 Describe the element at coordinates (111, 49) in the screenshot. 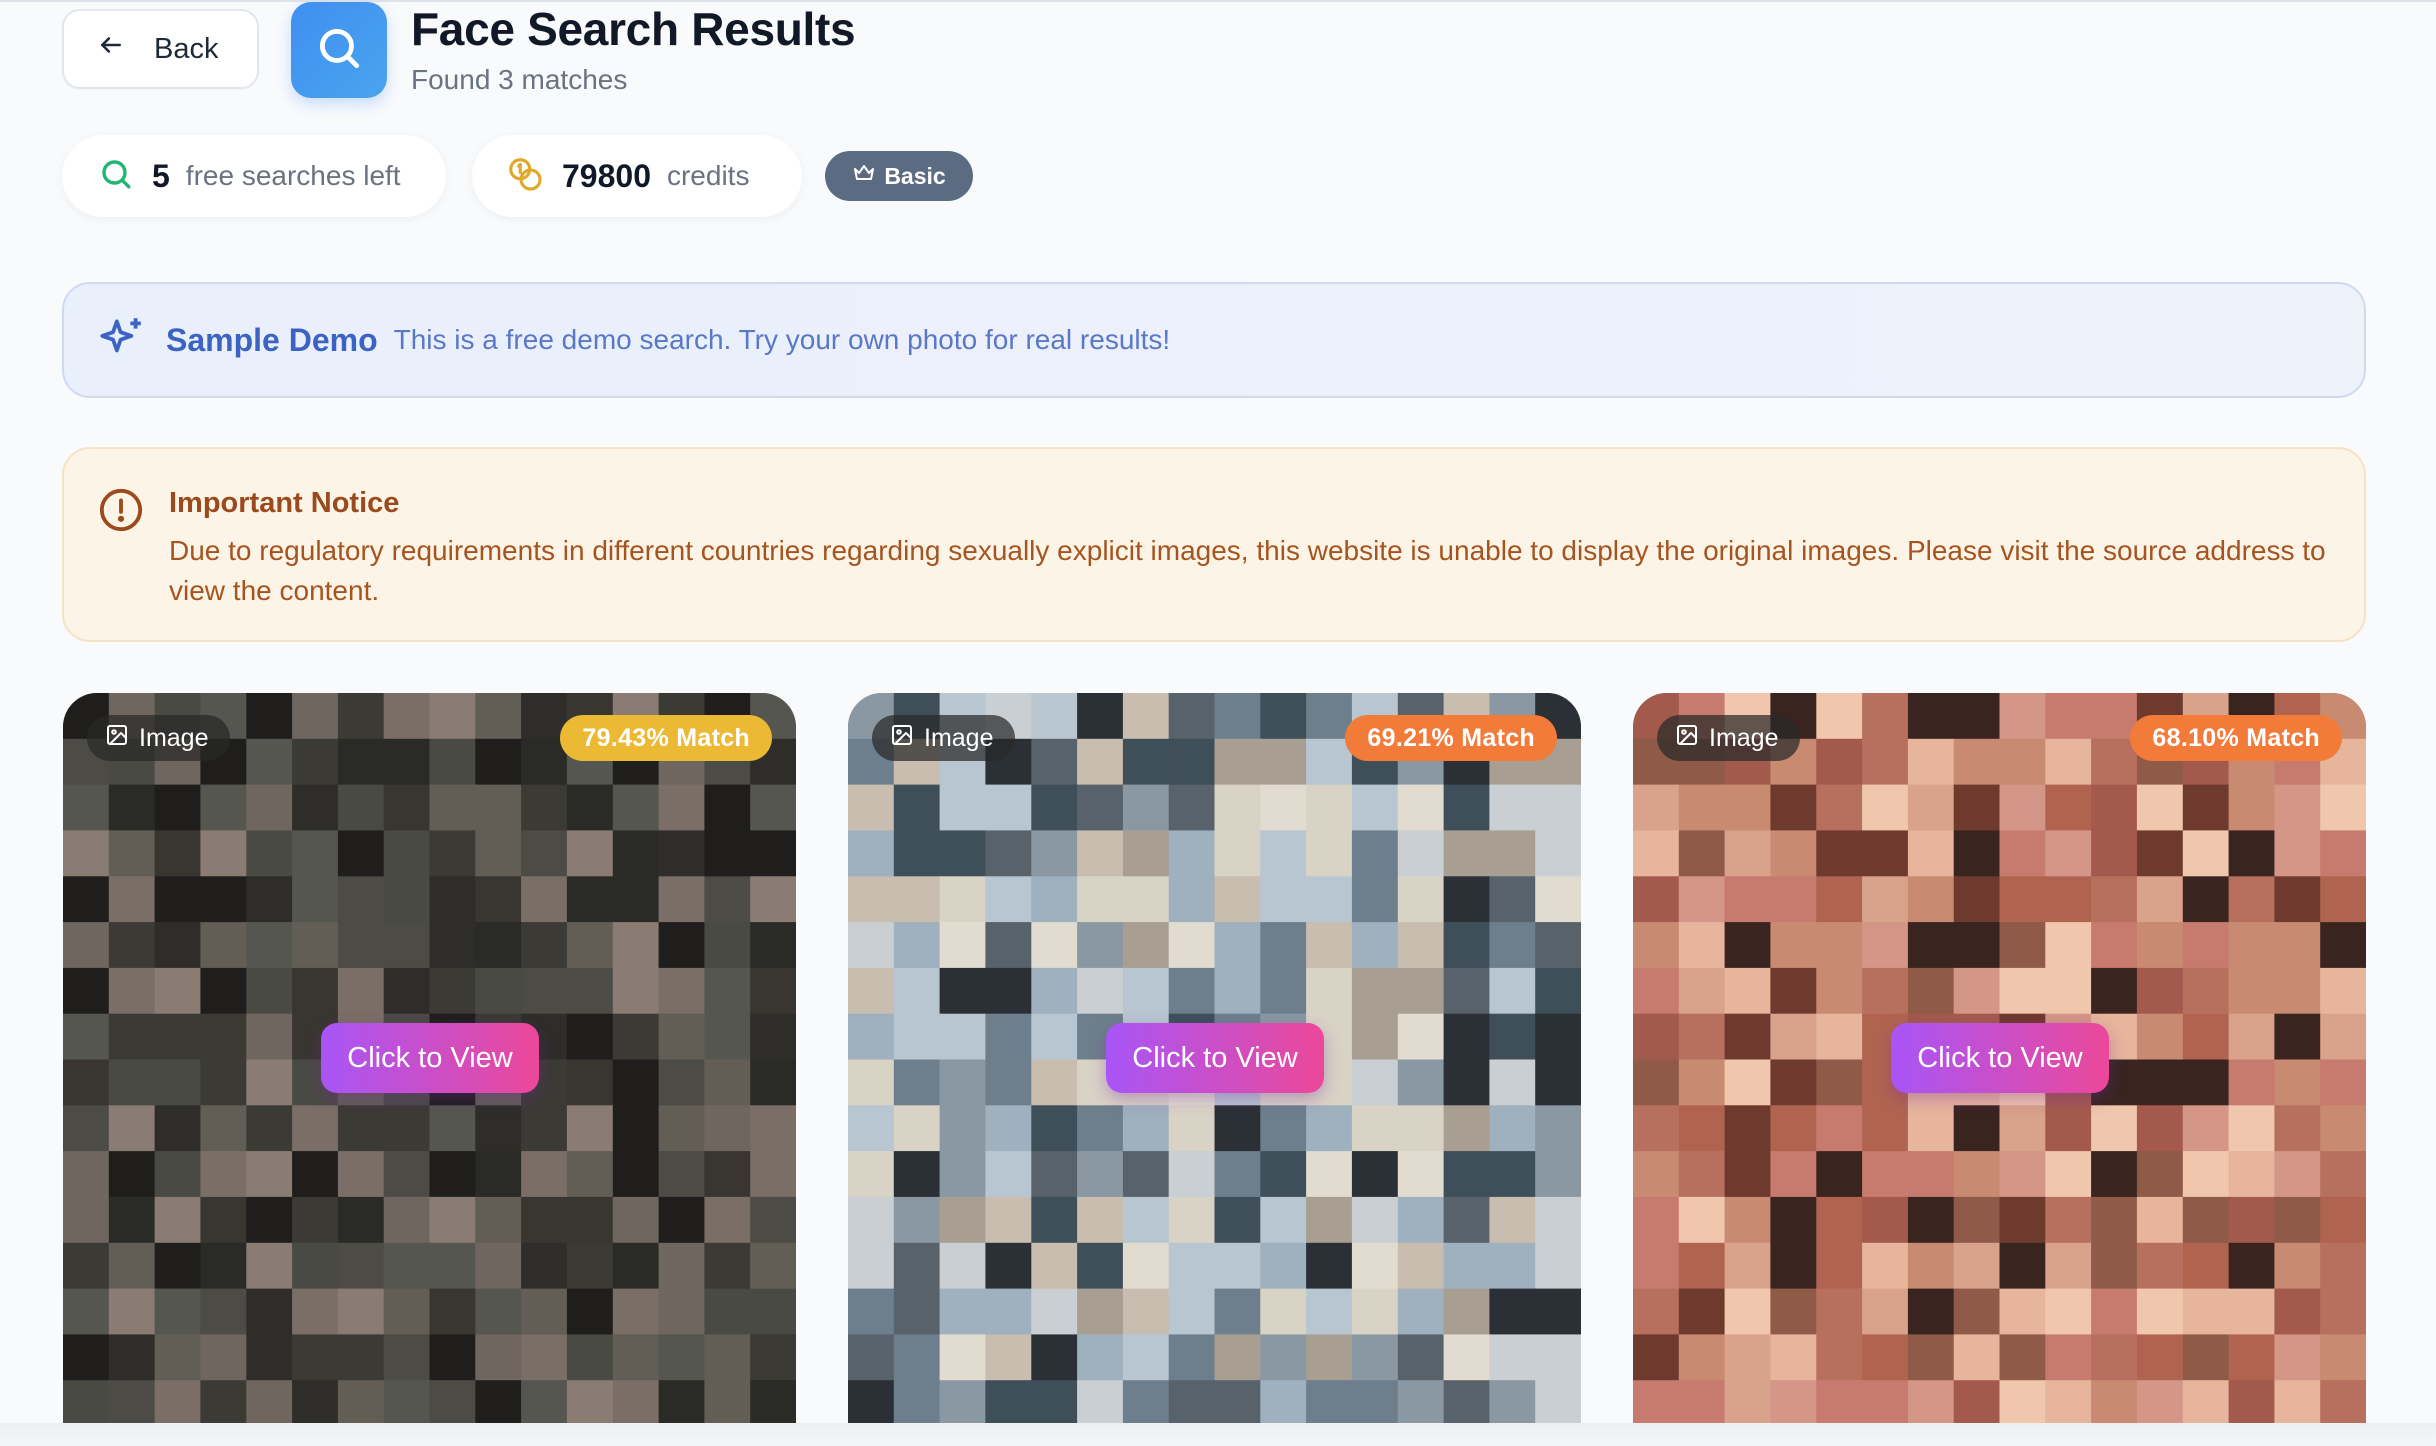

I see `arrow-left-icon` at that location.